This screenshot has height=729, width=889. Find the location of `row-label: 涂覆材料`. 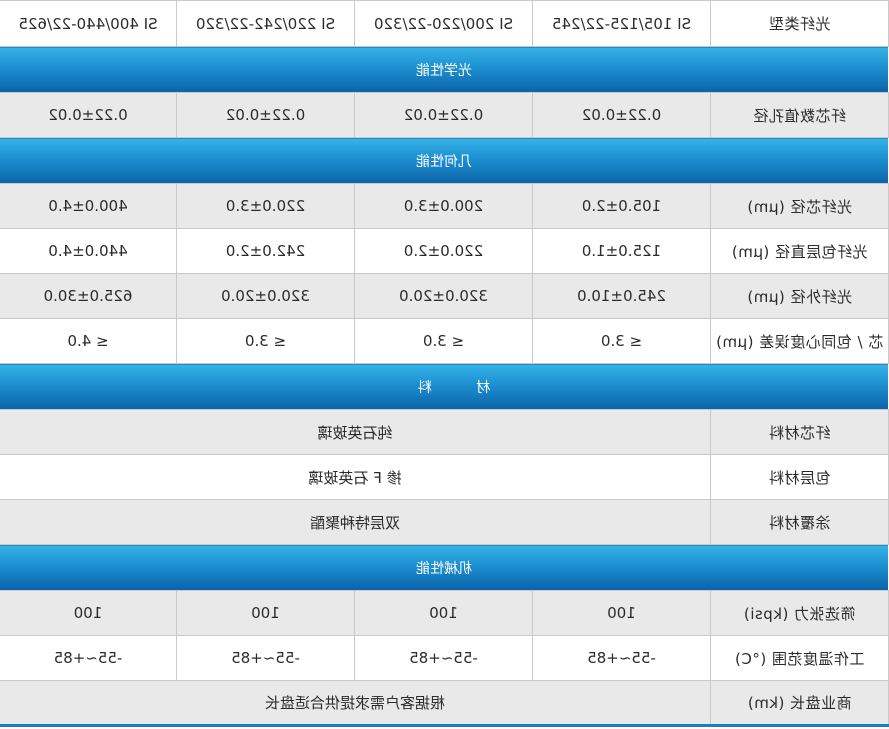

row-label: 涂覆材料 is located at coordinates (799, 522).